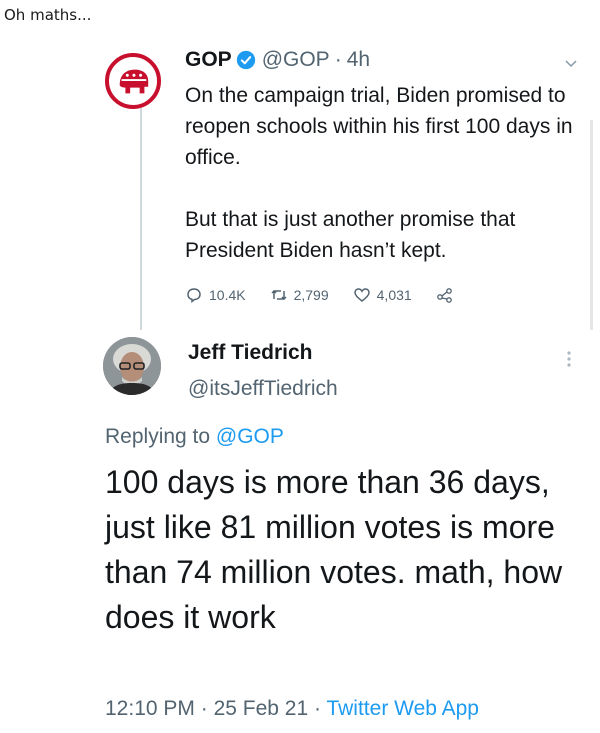  What do you see at coordinates (158, 436) in the screenshot?
I see `replying-prefix: Replying to` at bounding box center [158, 436].